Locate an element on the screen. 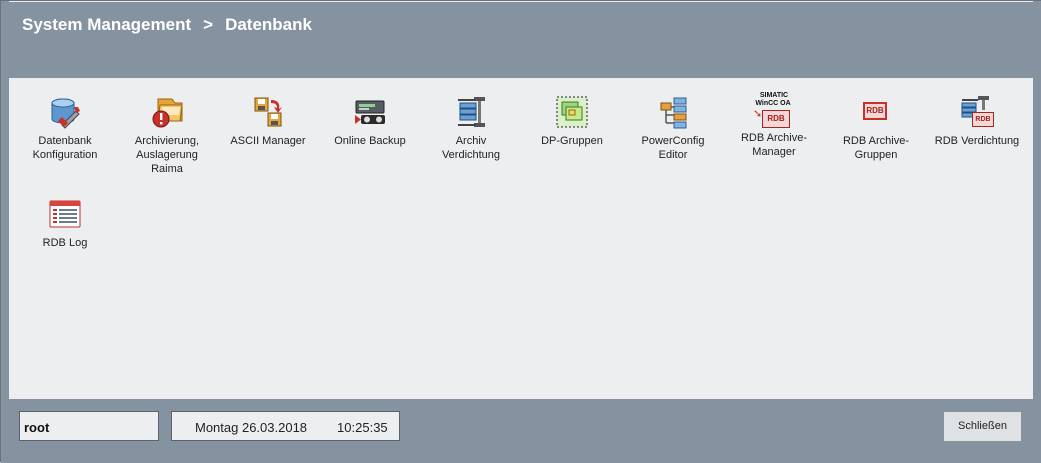 Image resolution: width=1041 pixels, height=463 pixels. tile-rdb-log: RDB Log is located at coordinates (65, 223).